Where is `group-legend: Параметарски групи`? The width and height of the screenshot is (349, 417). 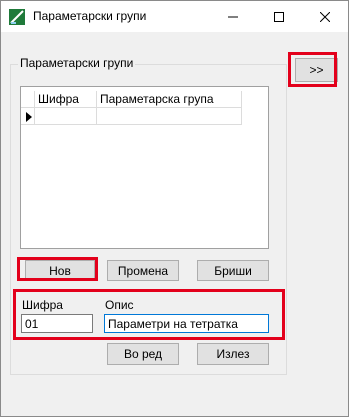
group-legend: Параметарски групи is located at coordinates (77, 63).